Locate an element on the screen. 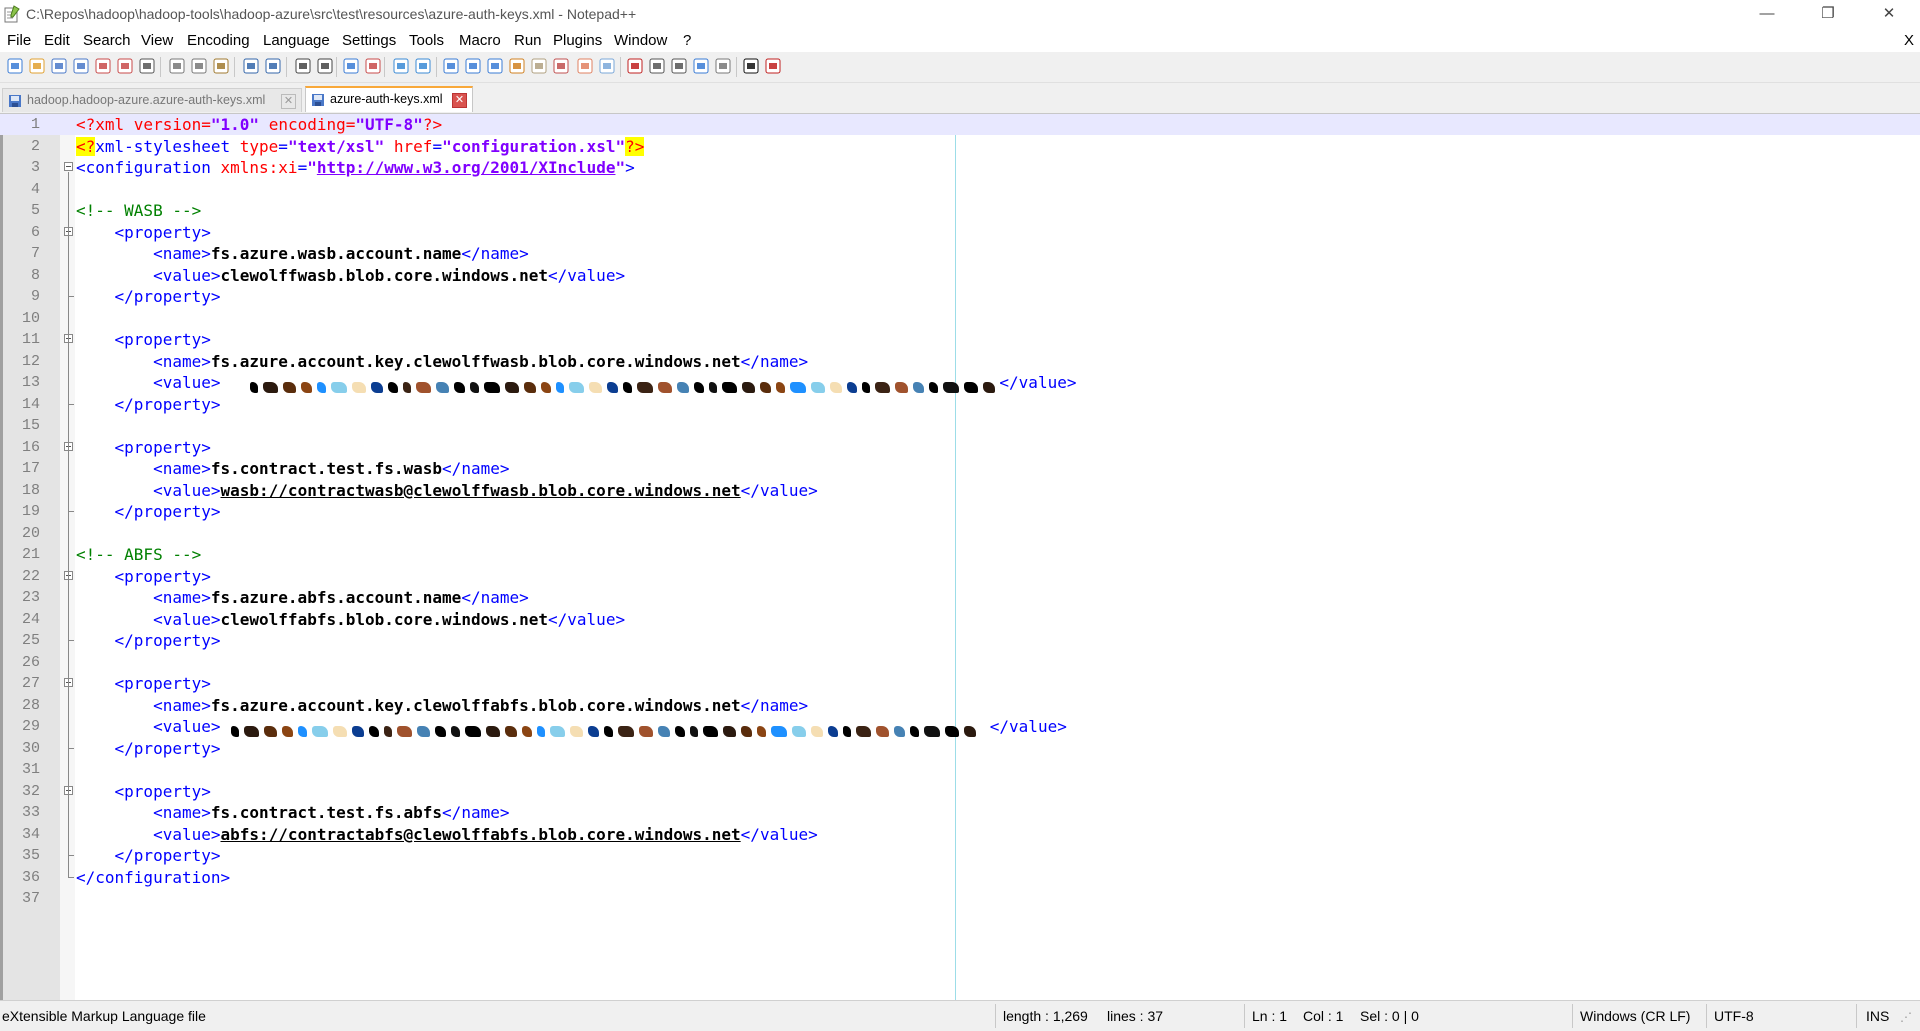  open-file-icon is located at coordinates (37, 66).